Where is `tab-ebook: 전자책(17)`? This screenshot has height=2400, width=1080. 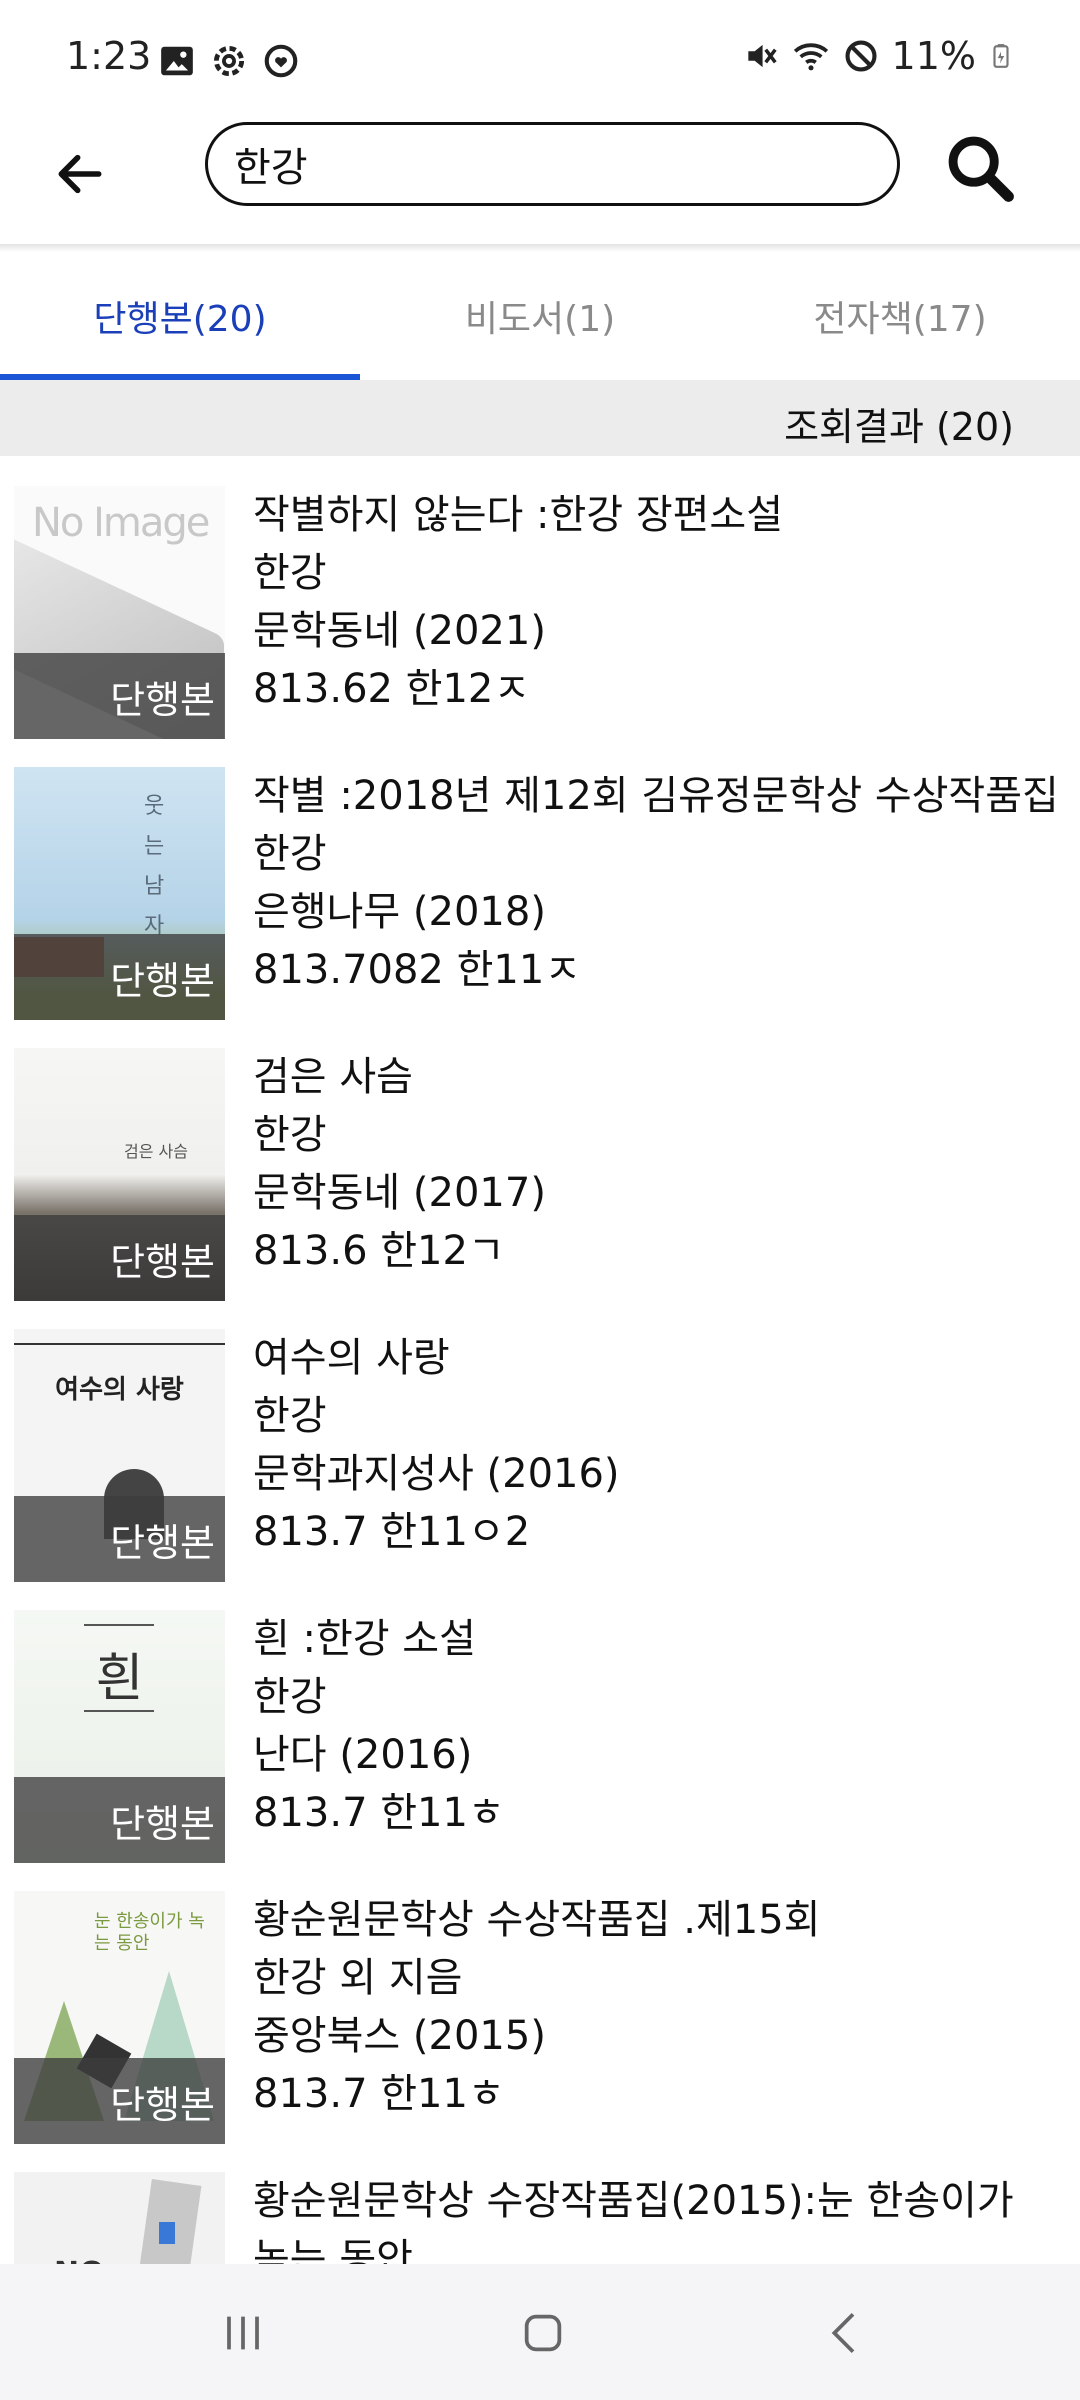 tab-ebook: 전자책(17) is located at coordinates (900, 316).